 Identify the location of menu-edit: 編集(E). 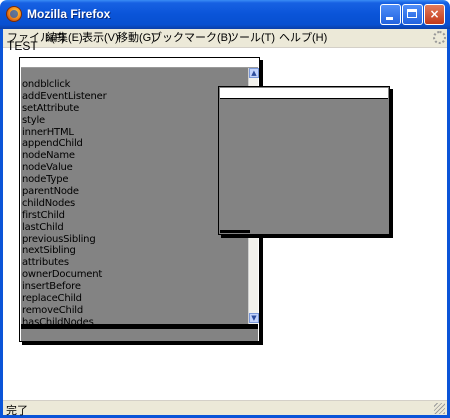
(64, 38).